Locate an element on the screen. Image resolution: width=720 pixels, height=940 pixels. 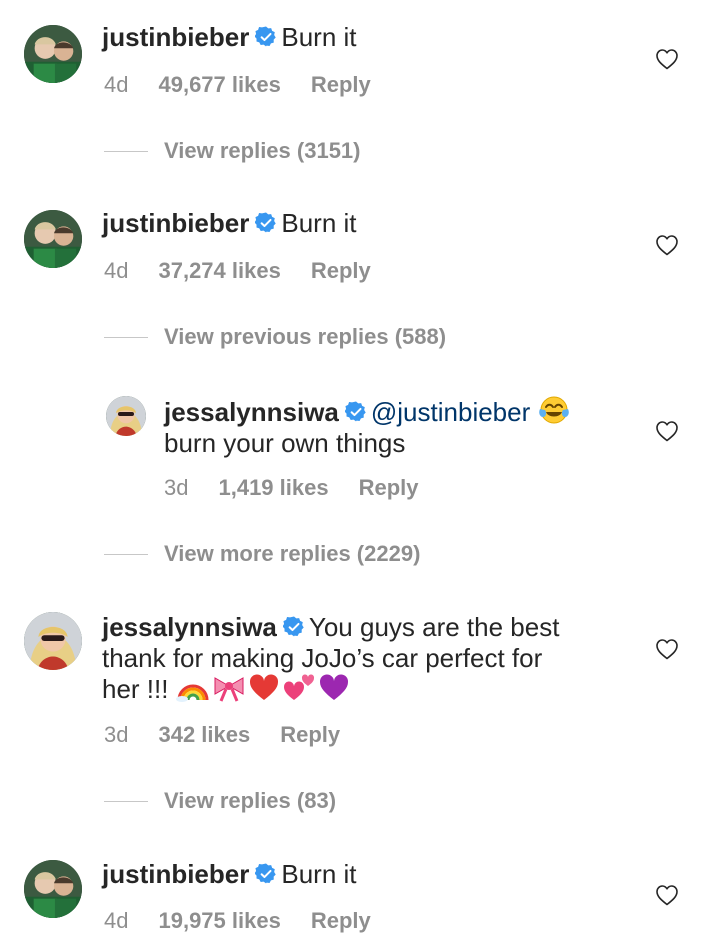
view-previous-replies-button: View previous replies (588) is located at coordinates (275, 339).